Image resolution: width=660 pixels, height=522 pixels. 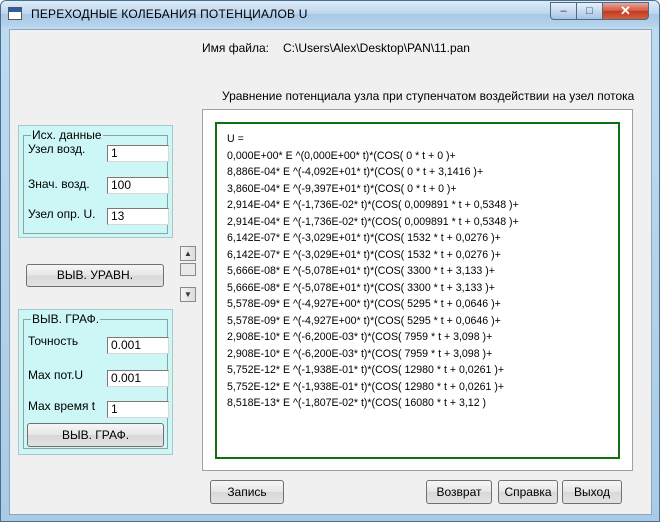 What do you see at coordinates (235, 48) in the screenshot?
I see `file-name-label: Имя файла:` at bounding box center [235, 48].